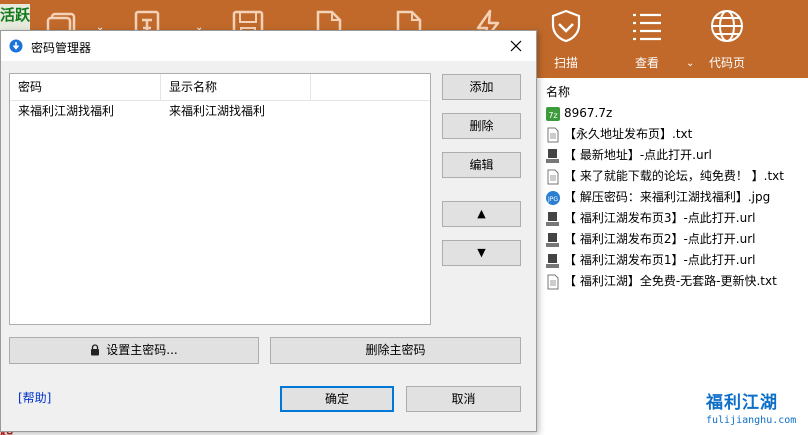 The width and height of the screenshot is (808, 435). Describe the element at coordinates (565, 63) in the screenshot. I see `scan-label: 扫描` at that location.